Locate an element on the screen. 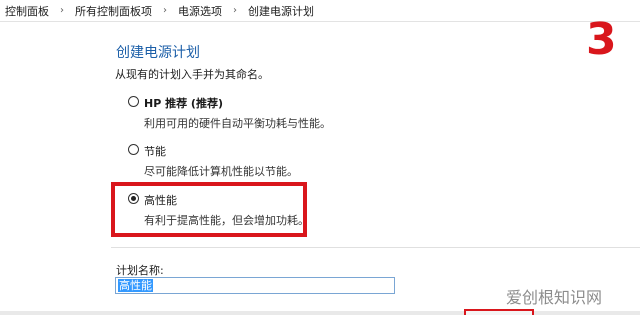  breadcrumb-create-plan: 创建电源计划 is located at coordinates (281, 11).